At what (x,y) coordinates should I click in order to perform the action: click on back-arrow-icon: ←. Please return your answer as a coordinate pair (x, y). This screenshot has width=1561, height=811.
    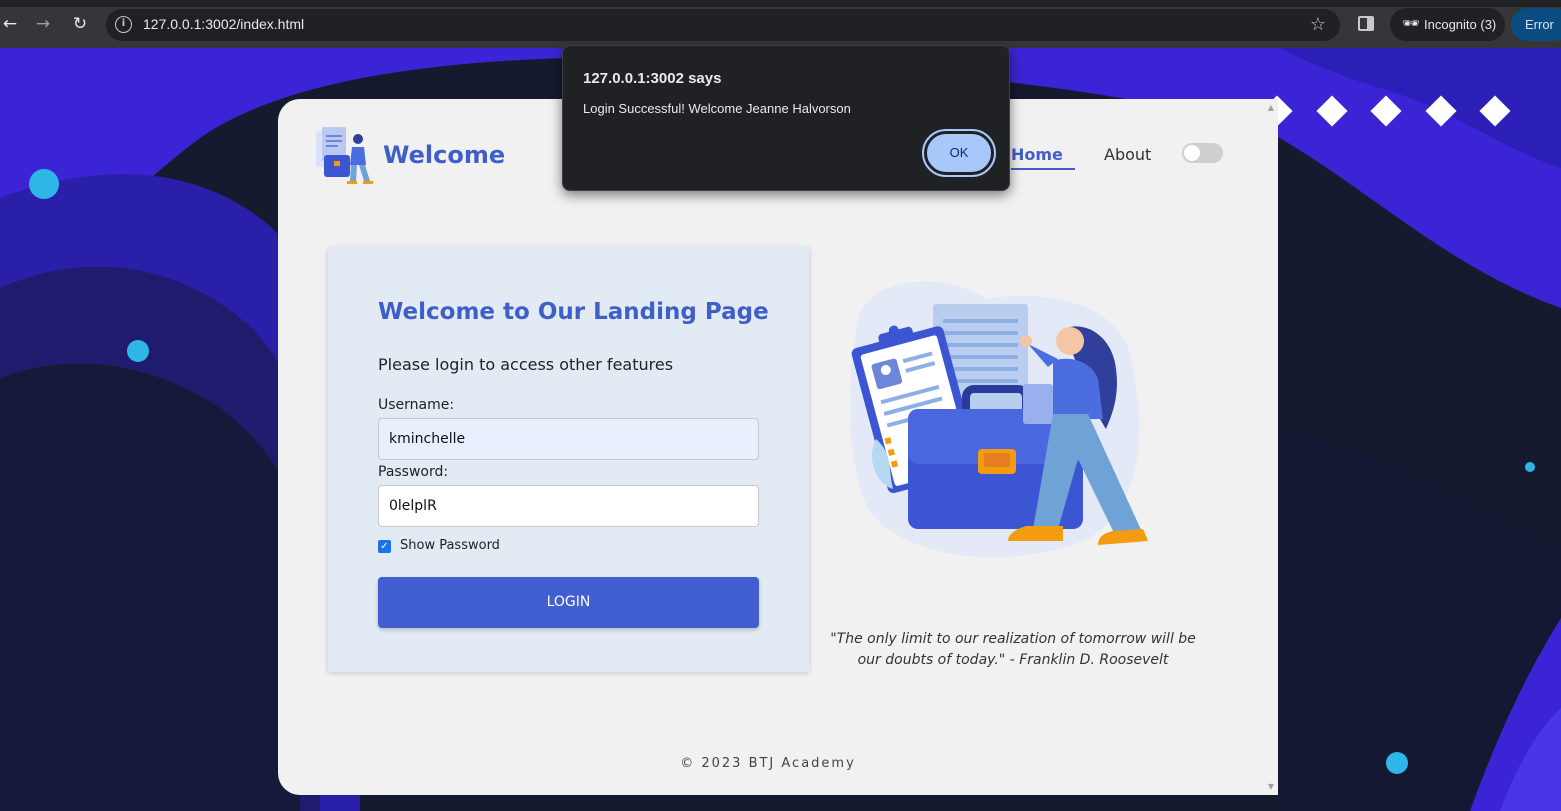
    Looking at the image, I should click on (10, 24).